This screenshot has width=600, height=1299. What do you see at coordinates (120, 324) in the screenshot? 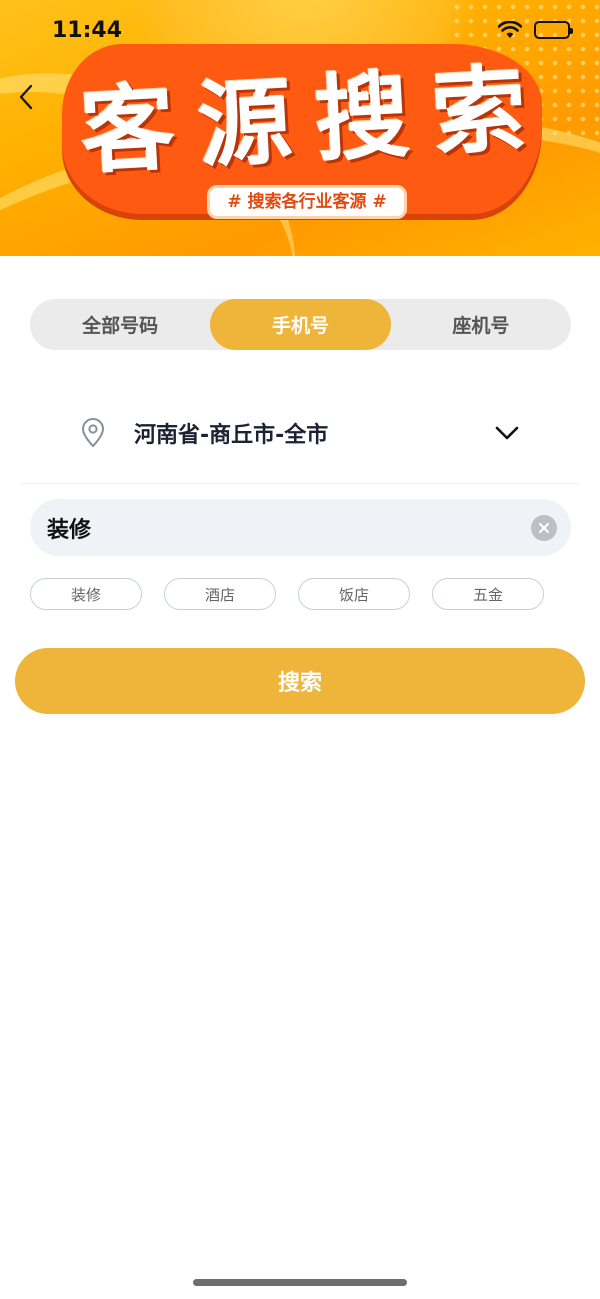
I see `tab-all-numbers: 全部号码` at bounding box center [120, 324].